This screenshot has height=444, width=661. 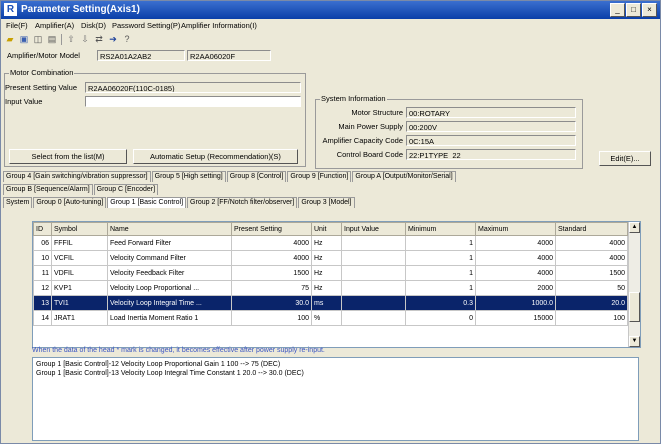 I want to click on transfer-icon: ➔, so click(x=113, y=39).